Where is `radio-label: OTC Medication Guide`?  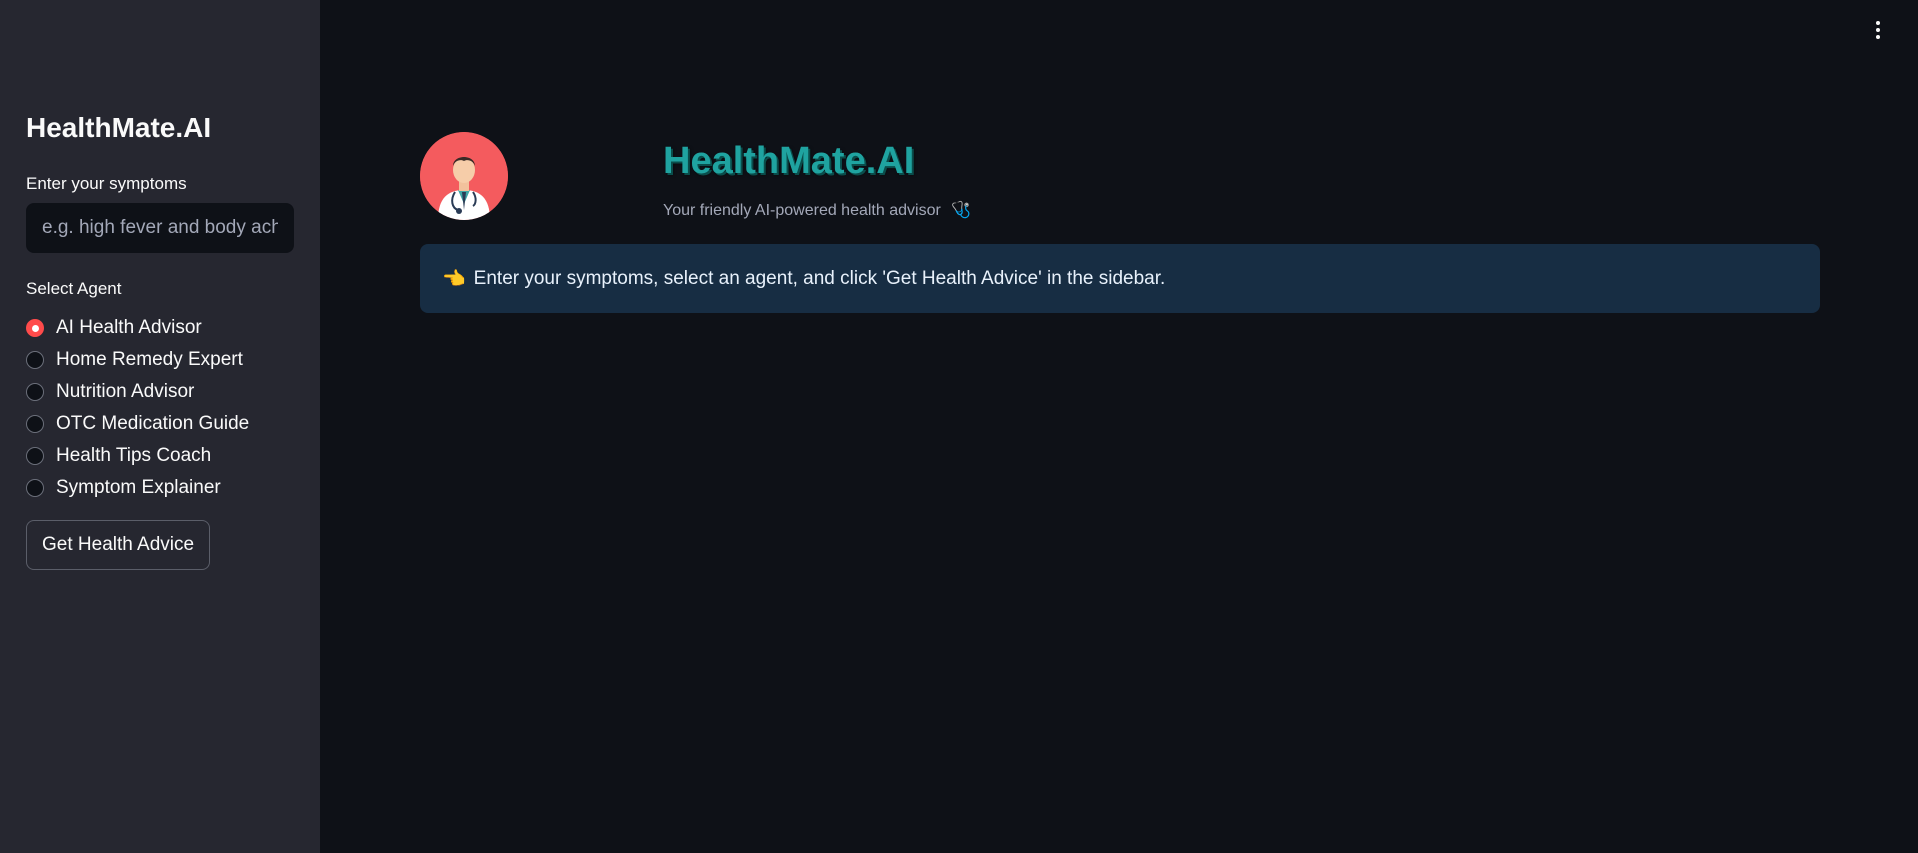
radio-label: OTC Medication Guide is located at coordinates (153, 423).